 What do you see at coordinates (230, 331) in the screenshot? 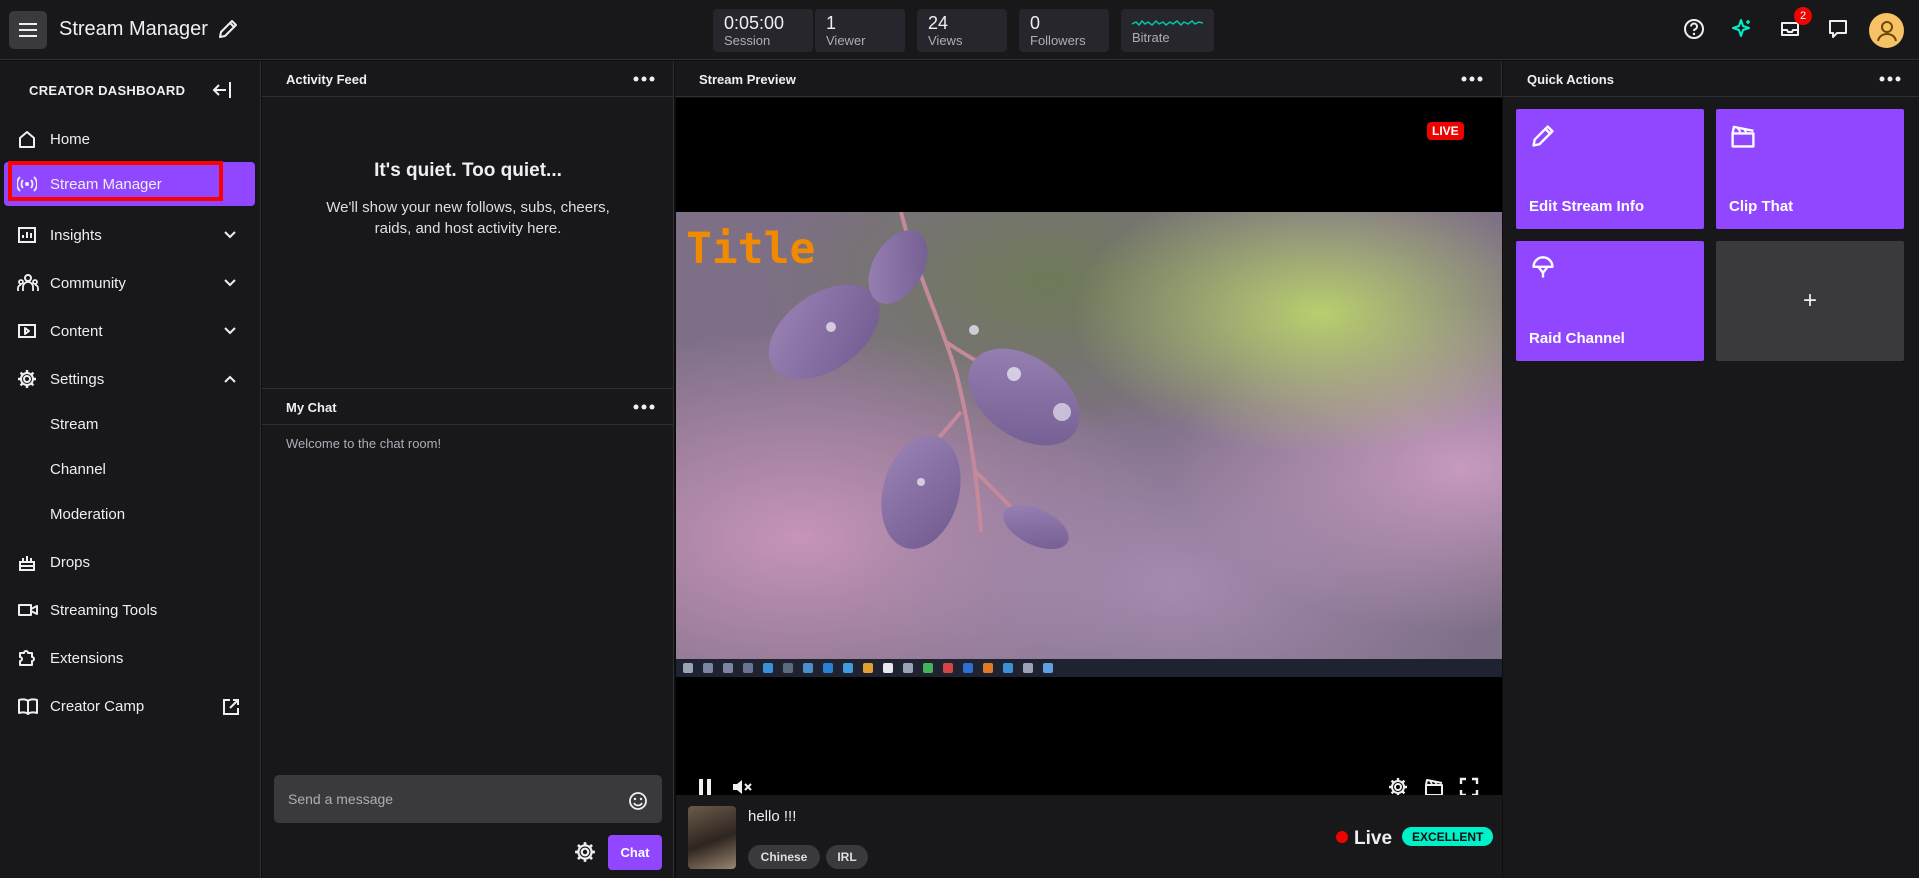
I see `chevron-down-icon` at bounding box center [230, 331].